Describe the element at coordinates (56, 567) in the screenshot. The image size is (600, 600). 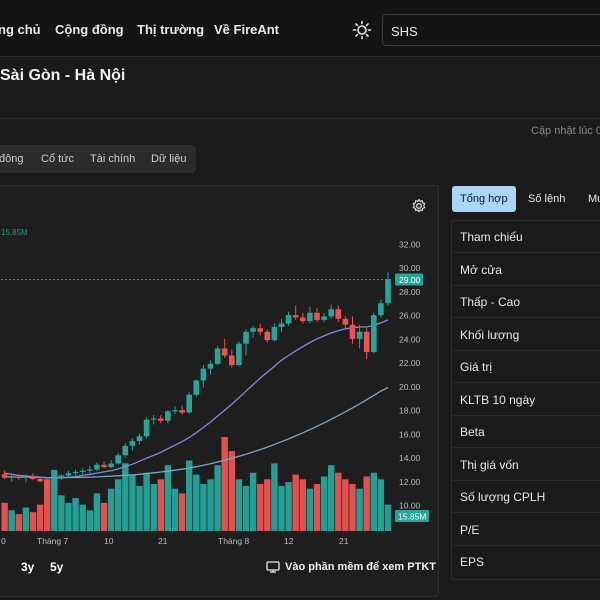
I see `range-5y-button: 5y` at that location.